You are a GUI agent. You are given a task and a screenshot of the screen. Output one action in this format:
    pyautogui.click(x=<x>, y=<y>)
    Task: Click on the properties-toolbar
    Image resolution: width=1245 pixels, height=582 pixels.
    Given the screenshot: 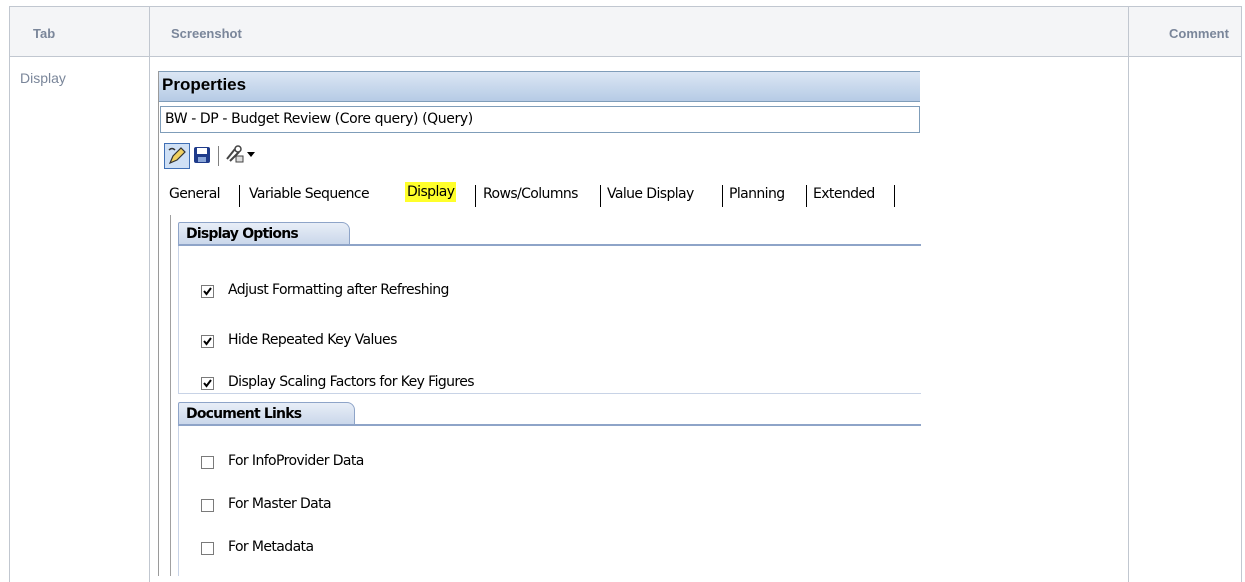 What is the action you would take?
    pyautogui.click(x=261, y=157)
    